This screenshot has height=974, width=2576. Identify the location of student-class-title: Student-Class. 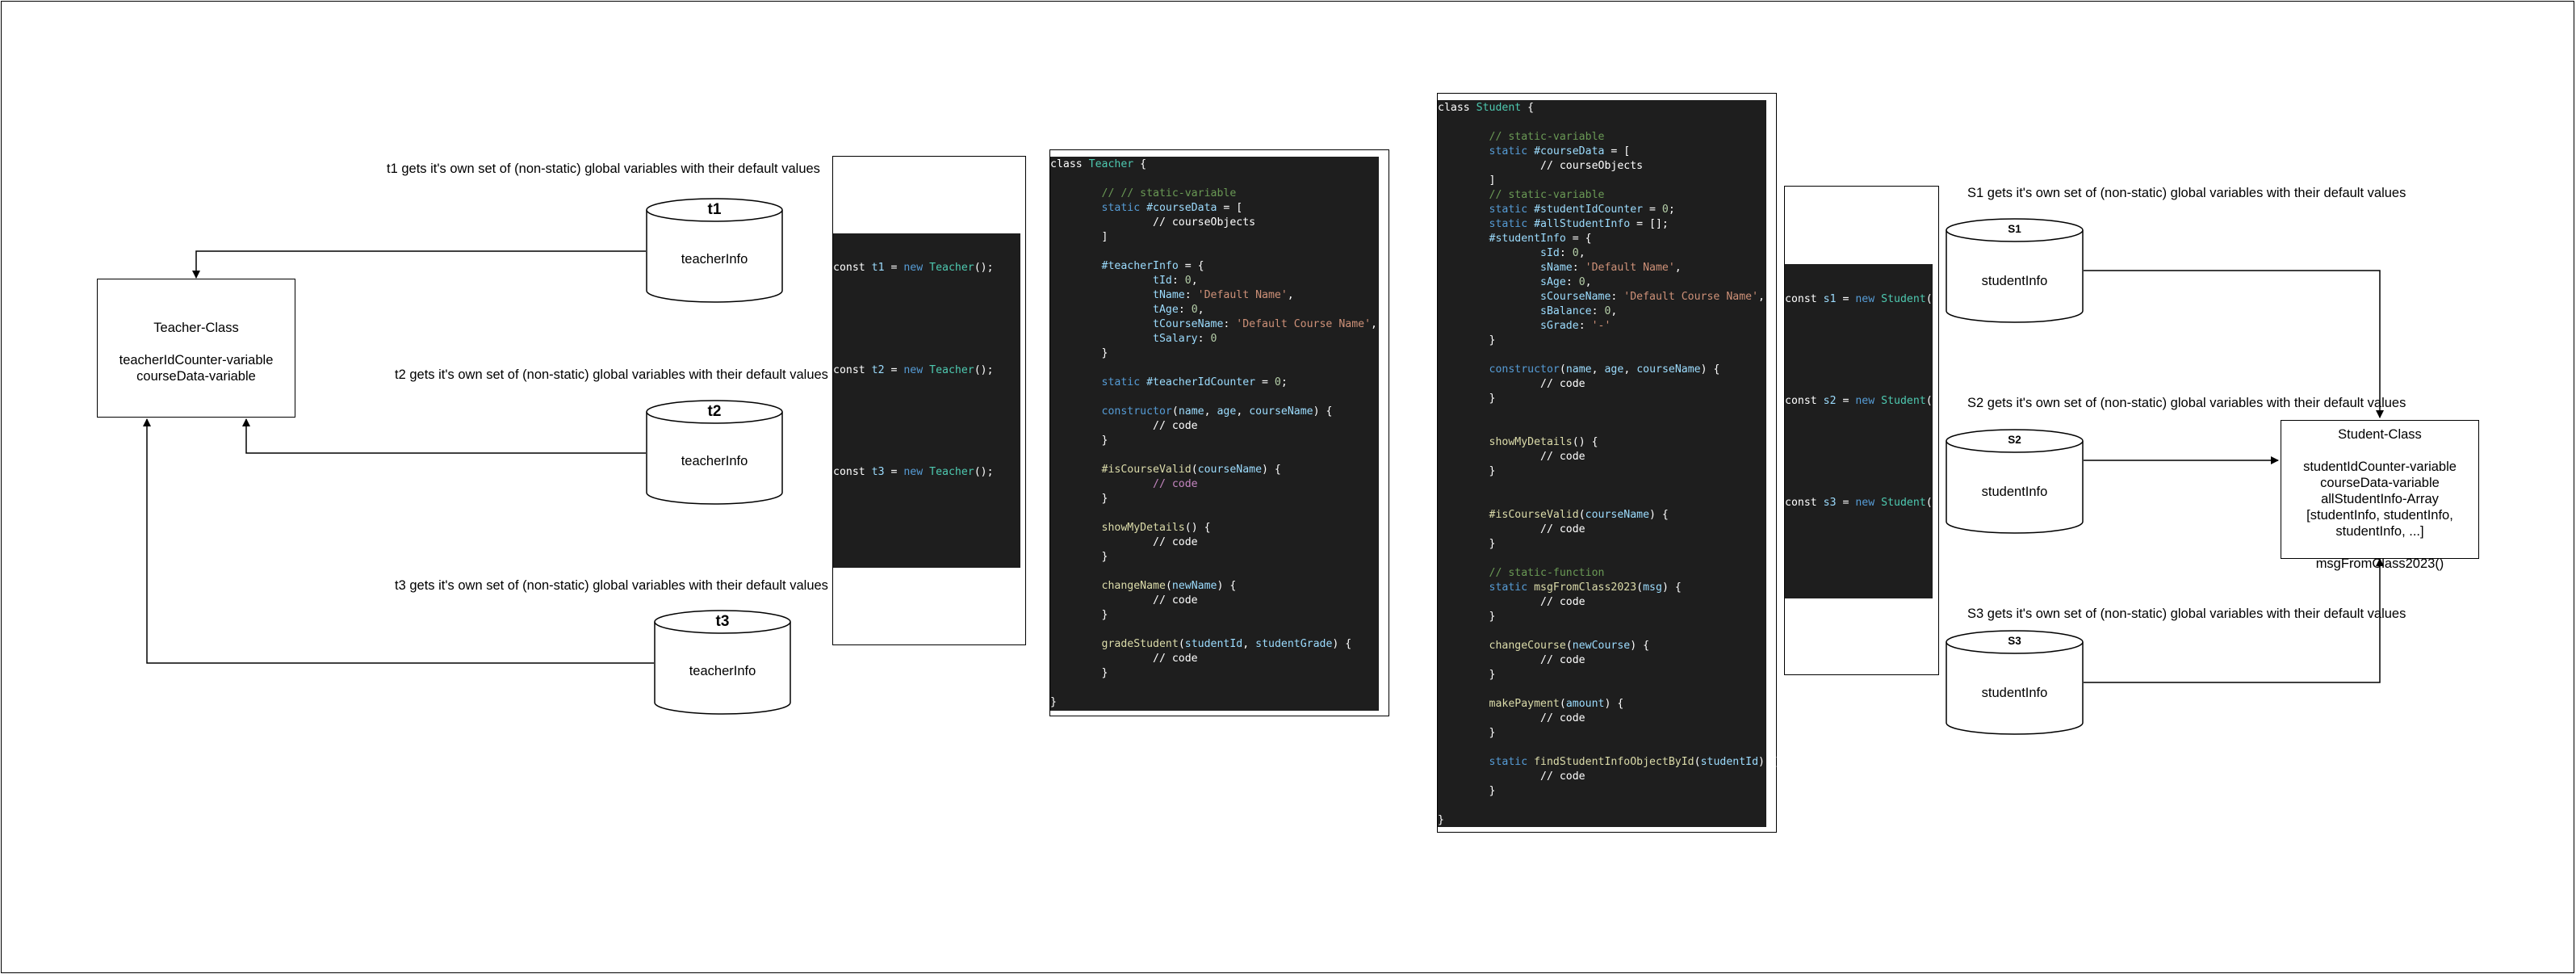
(2380, 434).